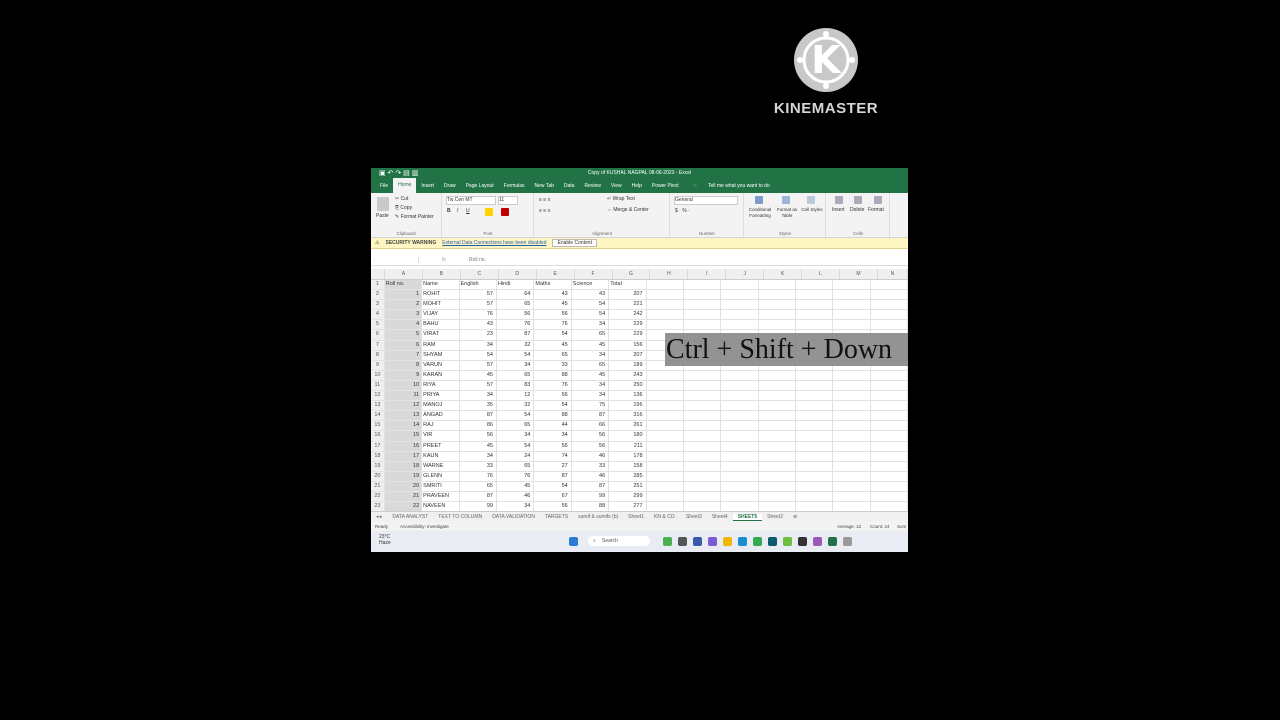  What do you see at coordinates (632, 274) in the screenshot?
I see `column-header: G` at bounding box center [632, 274].